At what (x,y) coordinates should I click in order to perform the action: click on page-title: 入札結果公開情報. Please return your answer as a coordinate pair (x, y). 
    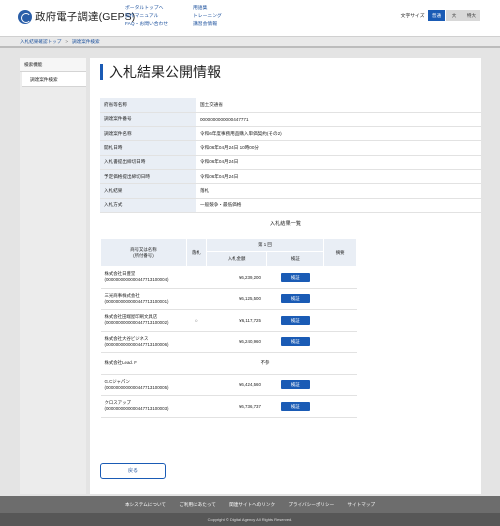
    Looking at the image, I should click on (160, 72).